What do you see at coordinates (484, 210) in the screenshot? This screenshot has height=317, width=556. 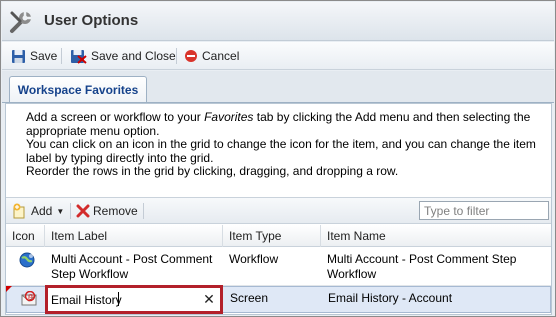 I see `filter-input` at bounding box center [484, 210].